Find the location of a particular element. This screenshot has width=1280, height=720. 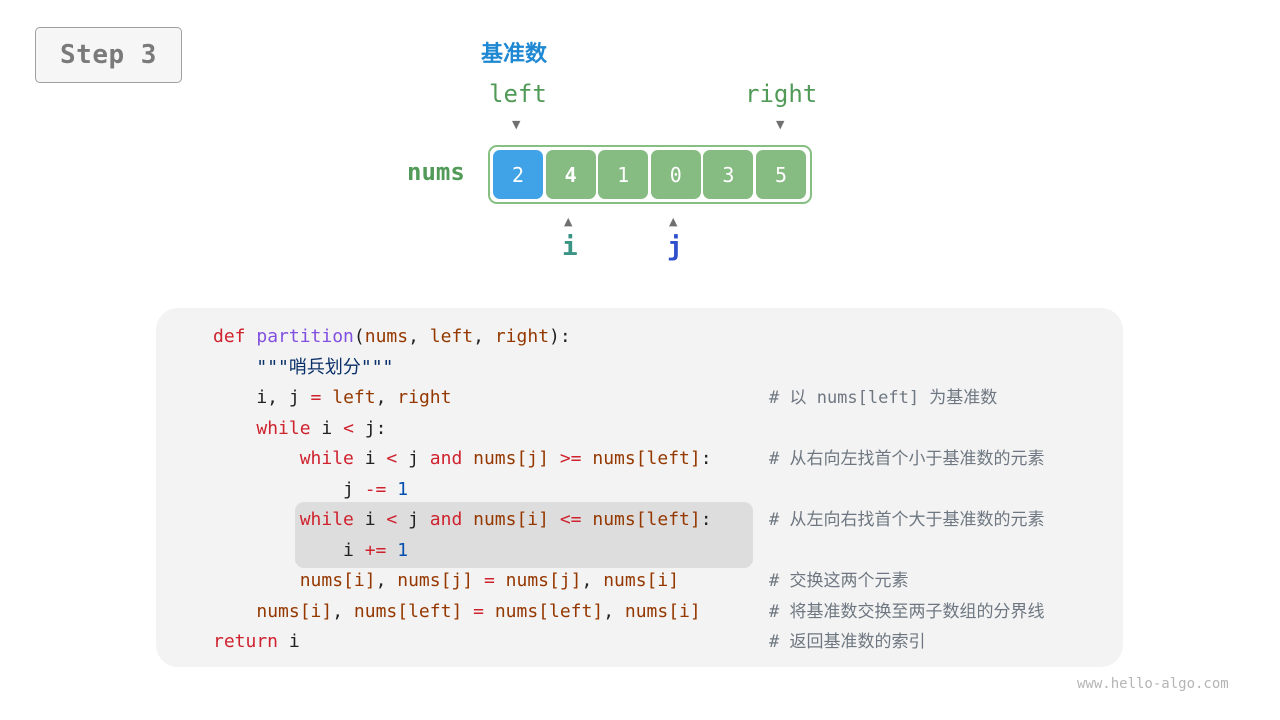

watermark: www.hello-algo.com is located at coordinates (1153, 684).